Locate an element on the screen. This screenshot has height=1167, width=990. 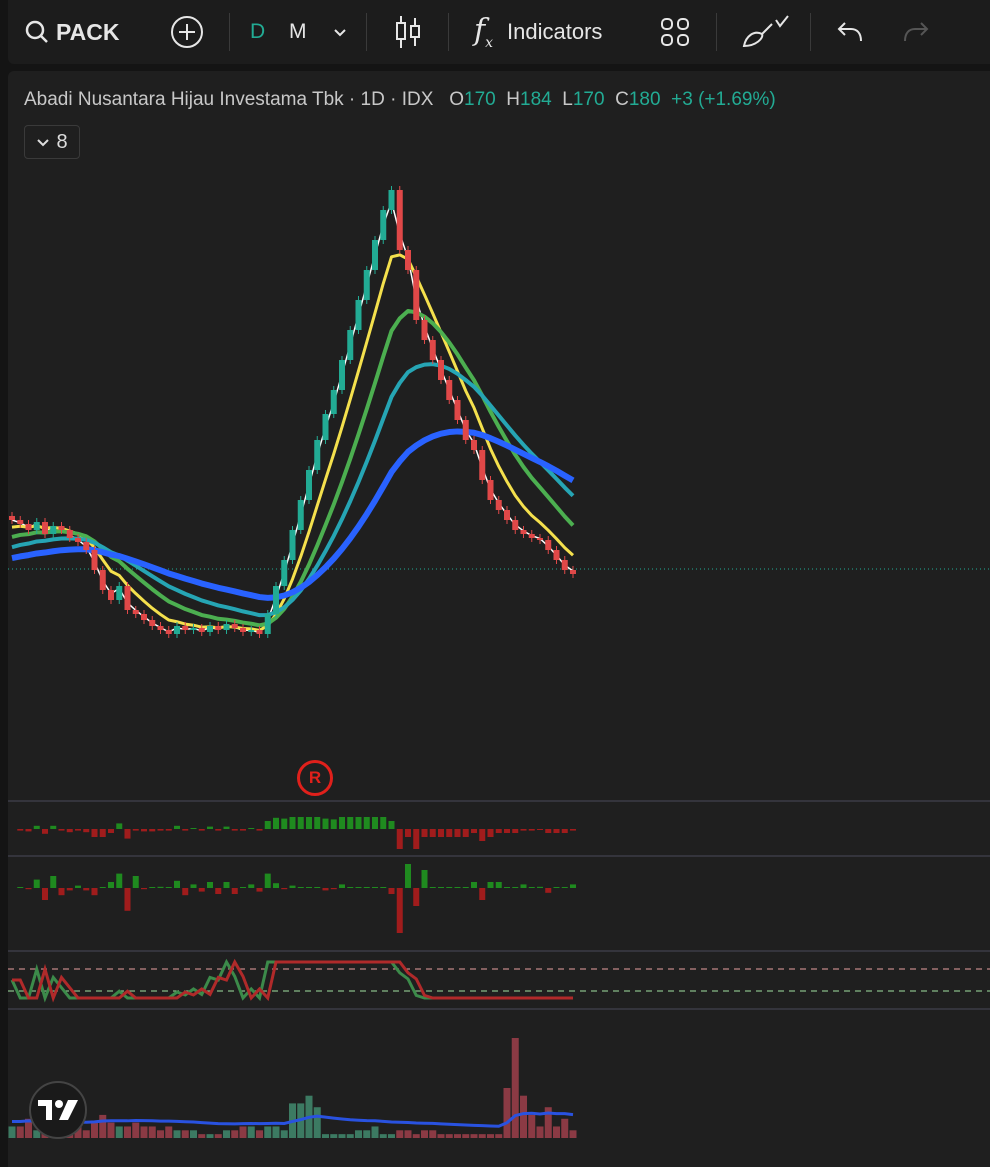
close-value: 180 is located at coordinates (644, 99).